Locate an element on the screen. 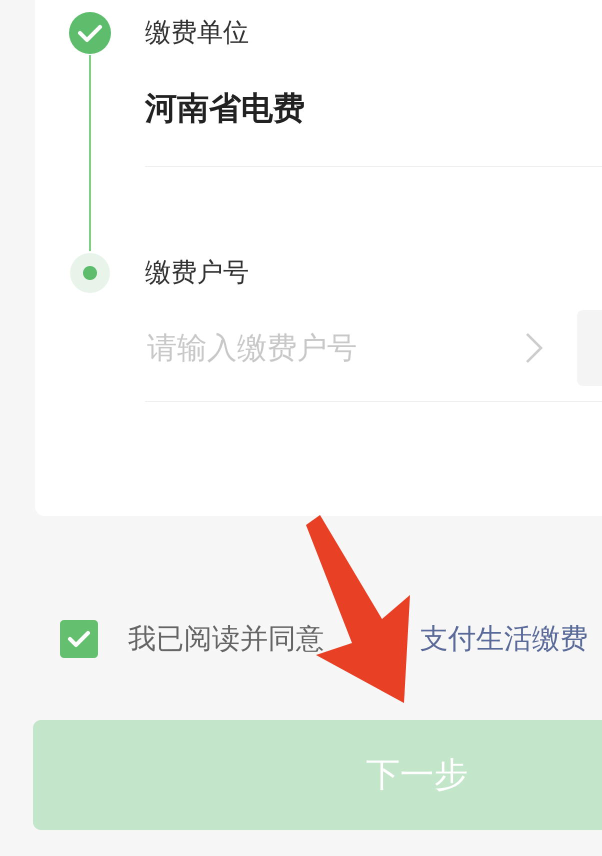  agreement-link: 支付生活缴费 is located at coordinates (504, 639).